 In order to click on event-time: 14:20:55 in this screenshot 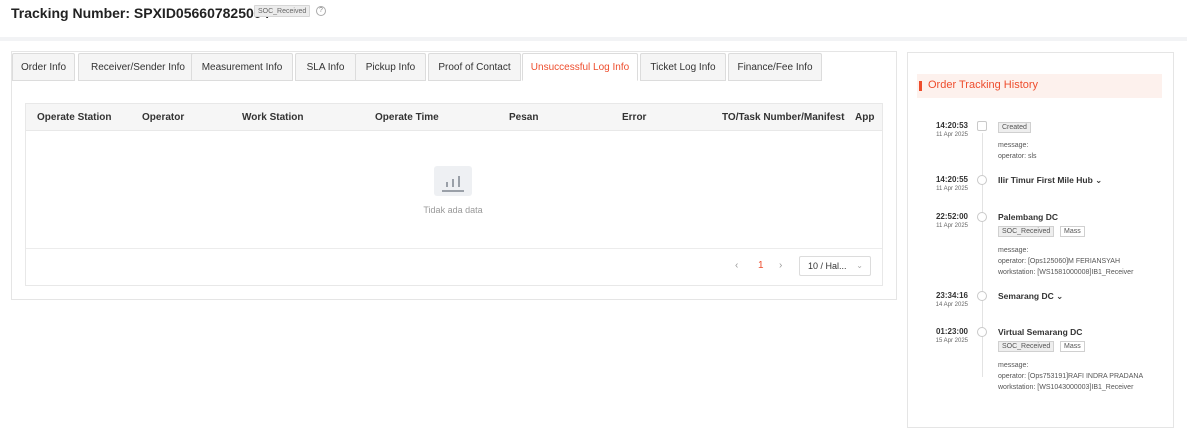, I will do `click(951, 179)`.